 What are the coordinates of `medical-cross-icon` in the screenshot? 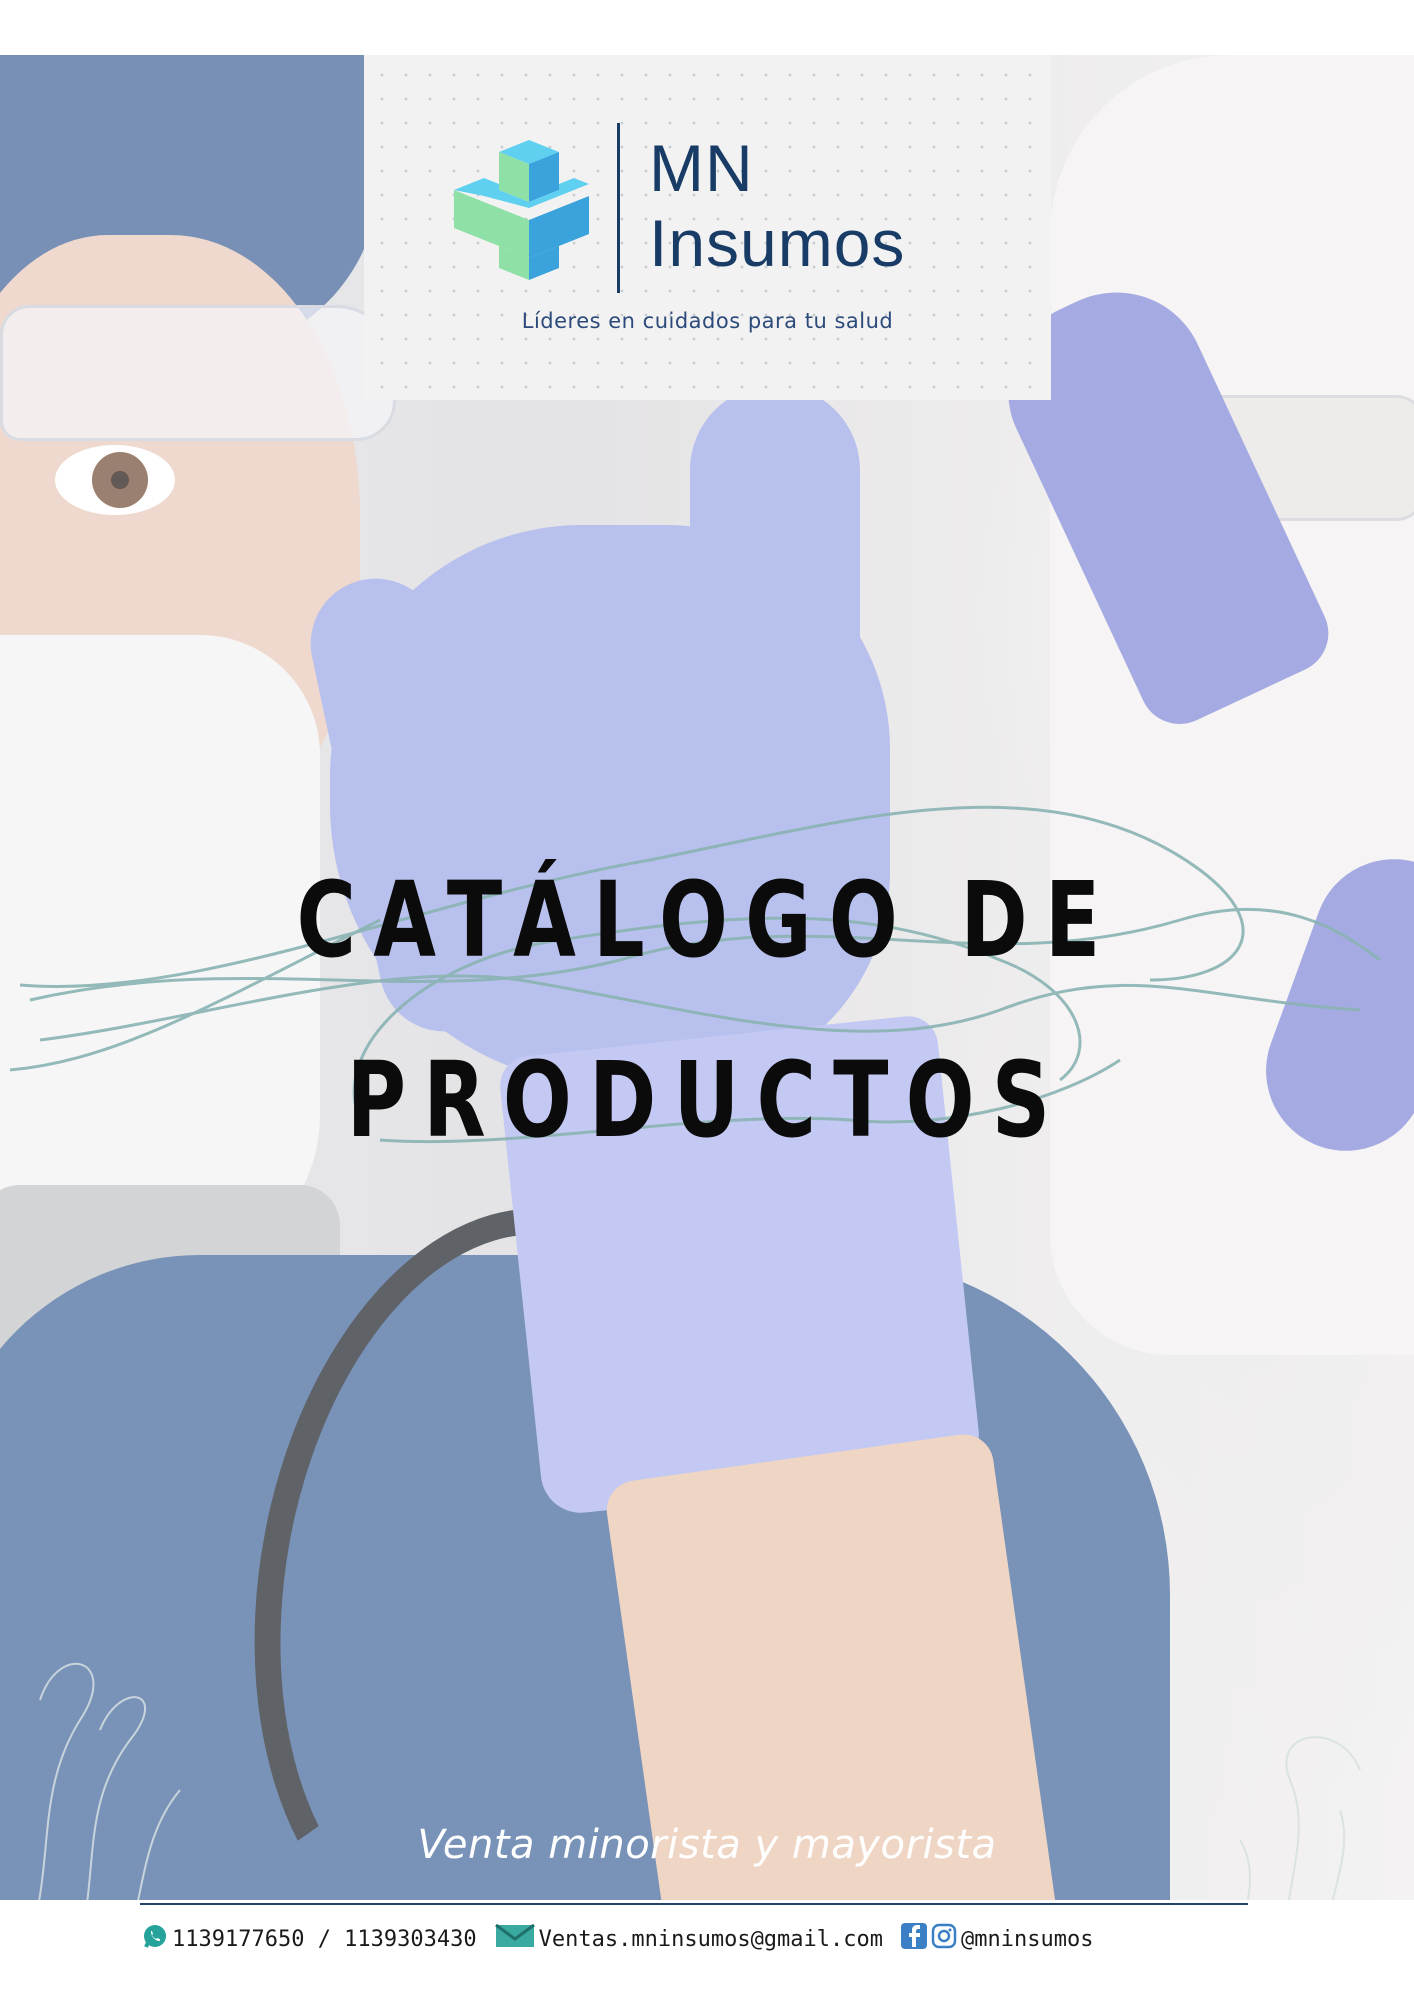 It's located at (521, 210).